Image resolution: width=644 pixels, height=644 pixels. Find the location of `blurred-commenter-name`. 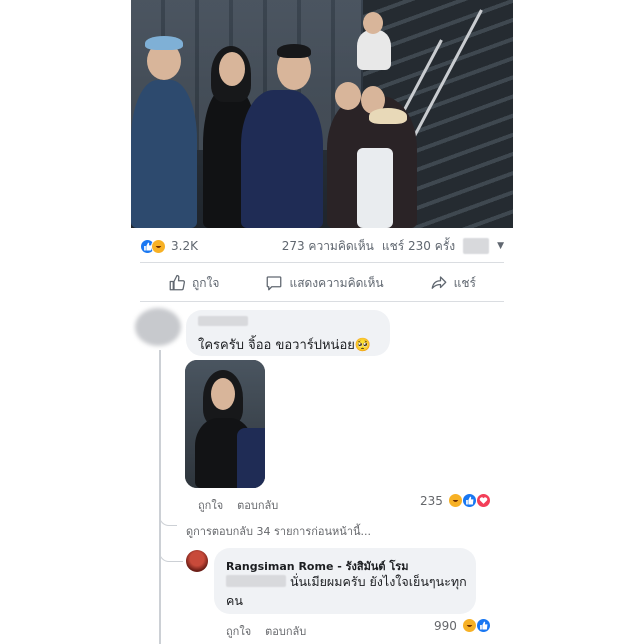

blurred-commenter-name is located at coordinates (223, 321).